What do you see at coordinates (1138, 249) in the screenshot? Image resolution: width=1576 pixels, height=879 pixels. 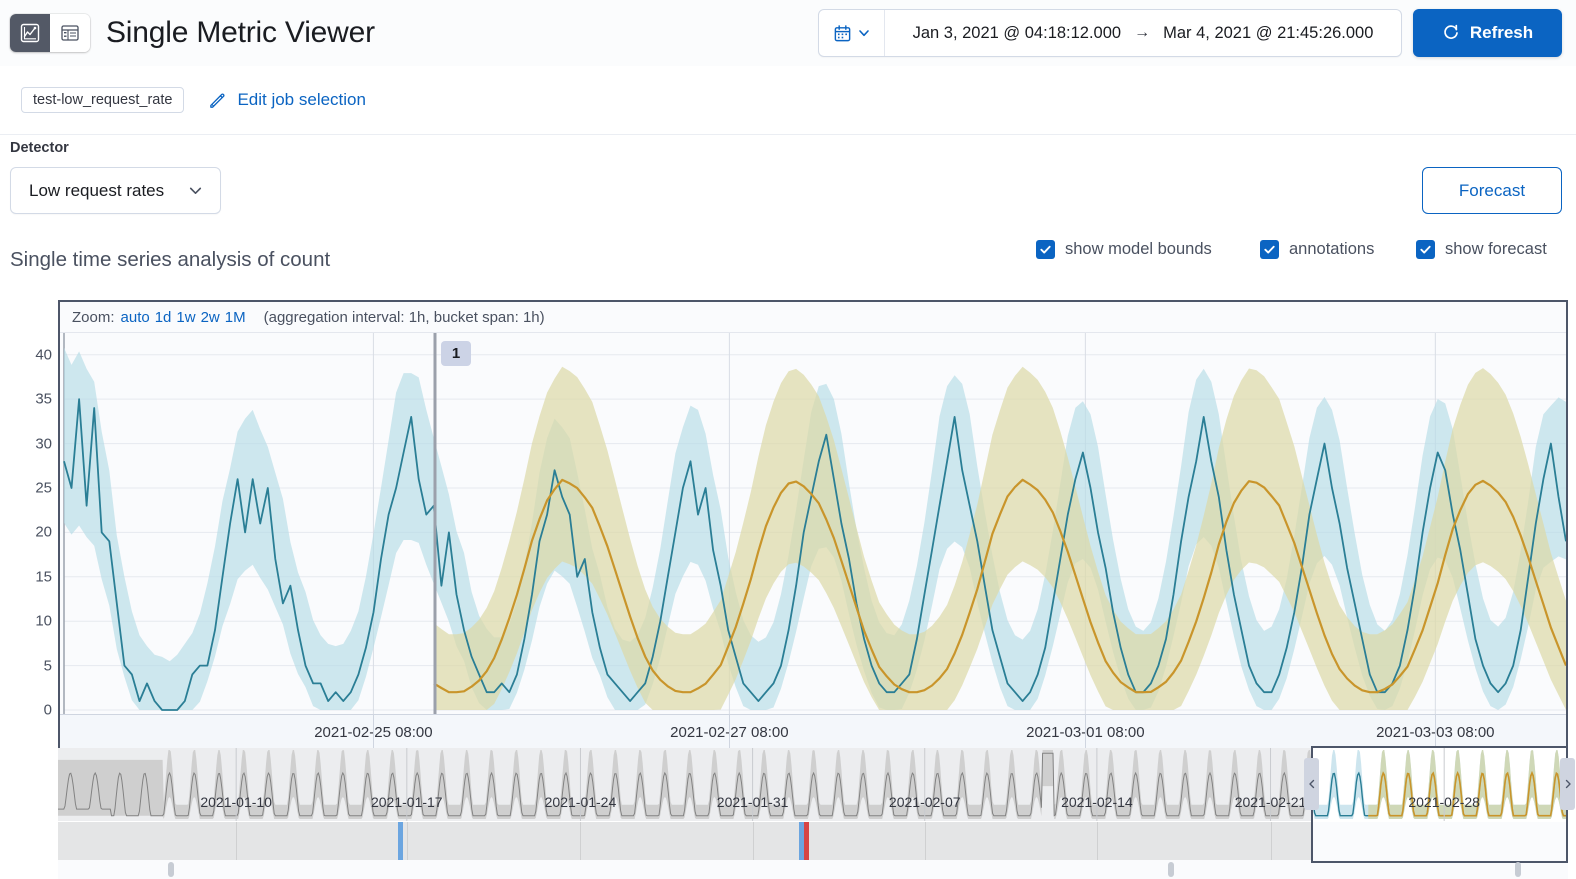 I see `show-model-bounds-label: show model bounds` at bounding box center [1138, 249].